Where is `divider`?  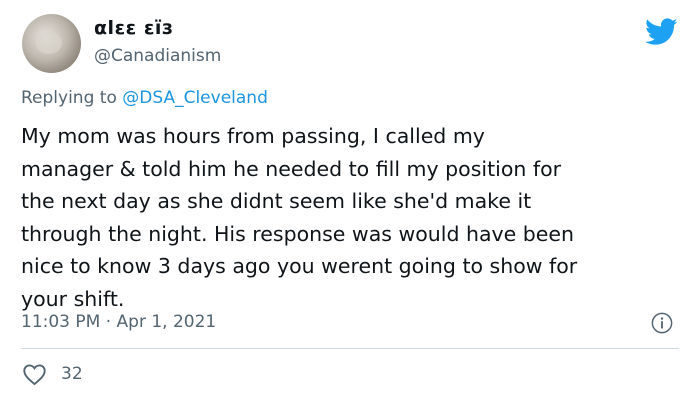
divider is located at coordinates (350, 348).